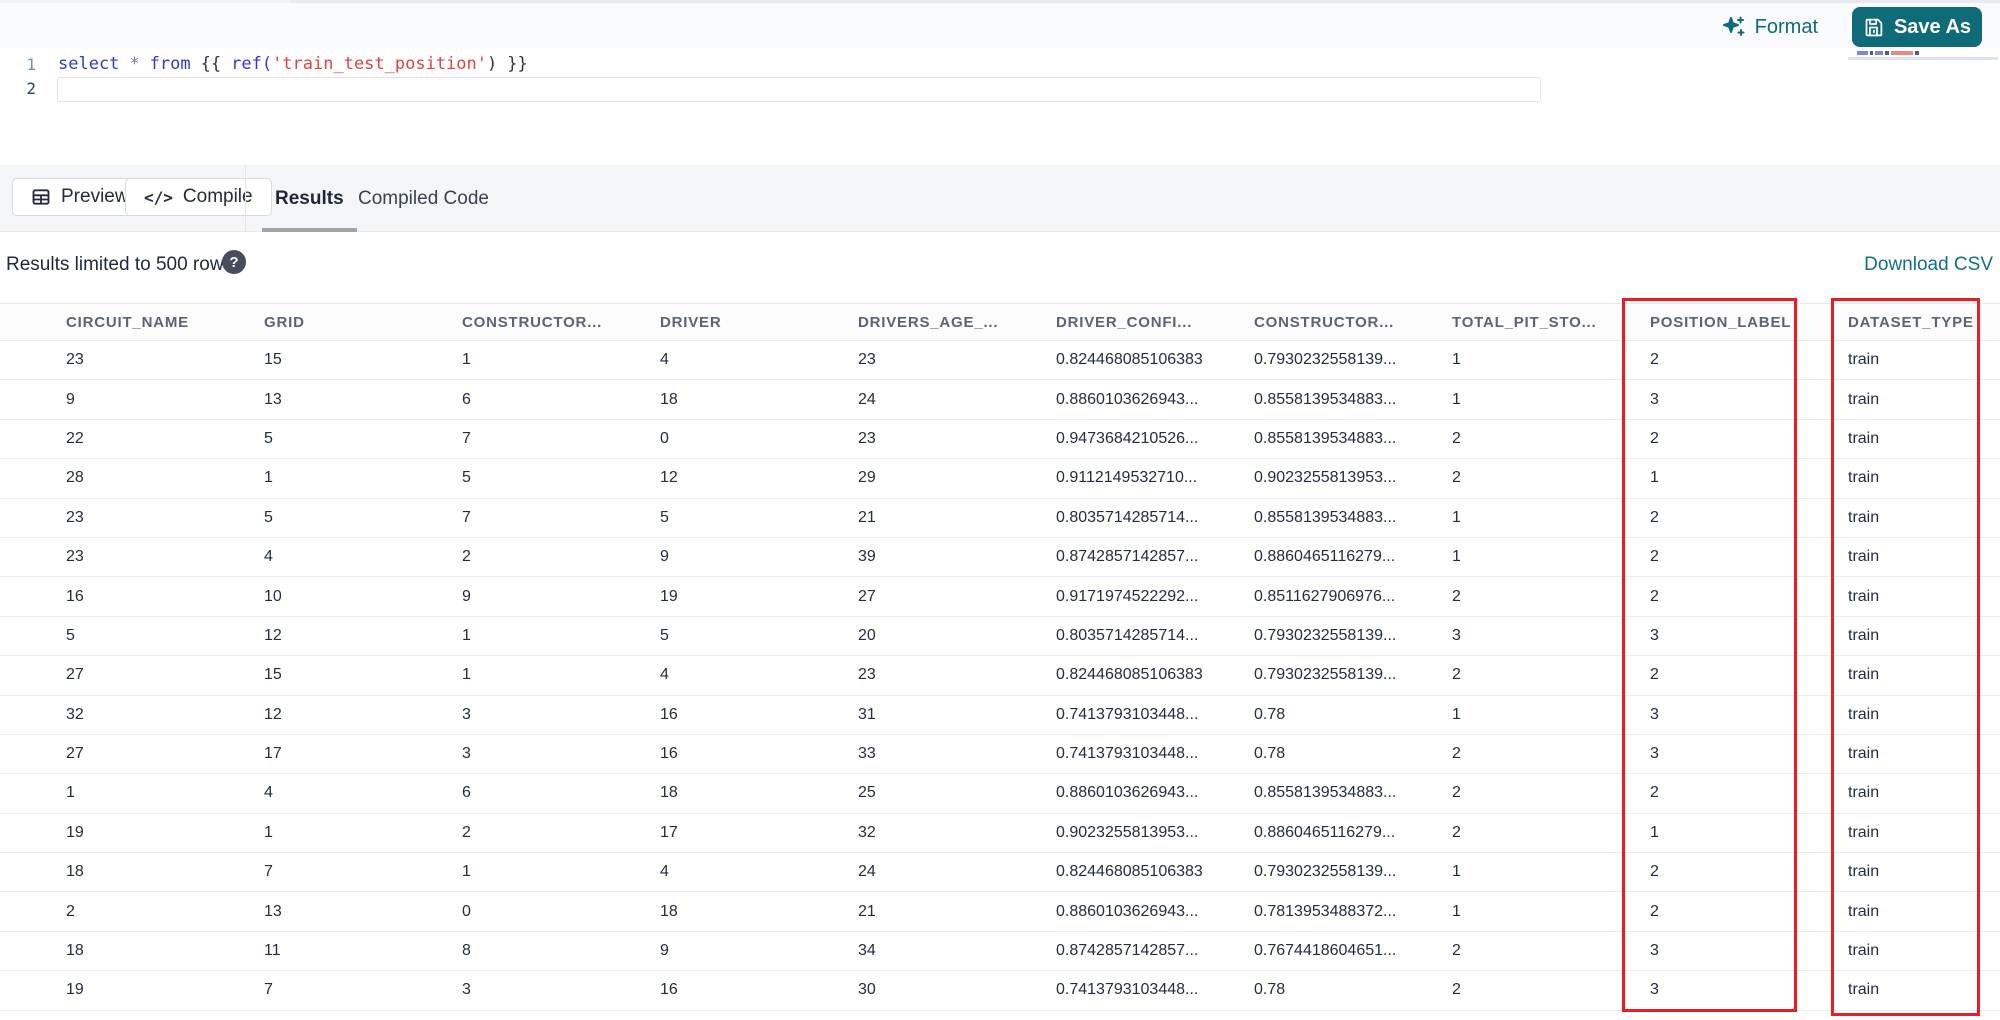 Image resolution: width=2000 pixels, height=1020 pixels. I want to click on tab-compiled-code: Compiled Code, so click(423, 198).